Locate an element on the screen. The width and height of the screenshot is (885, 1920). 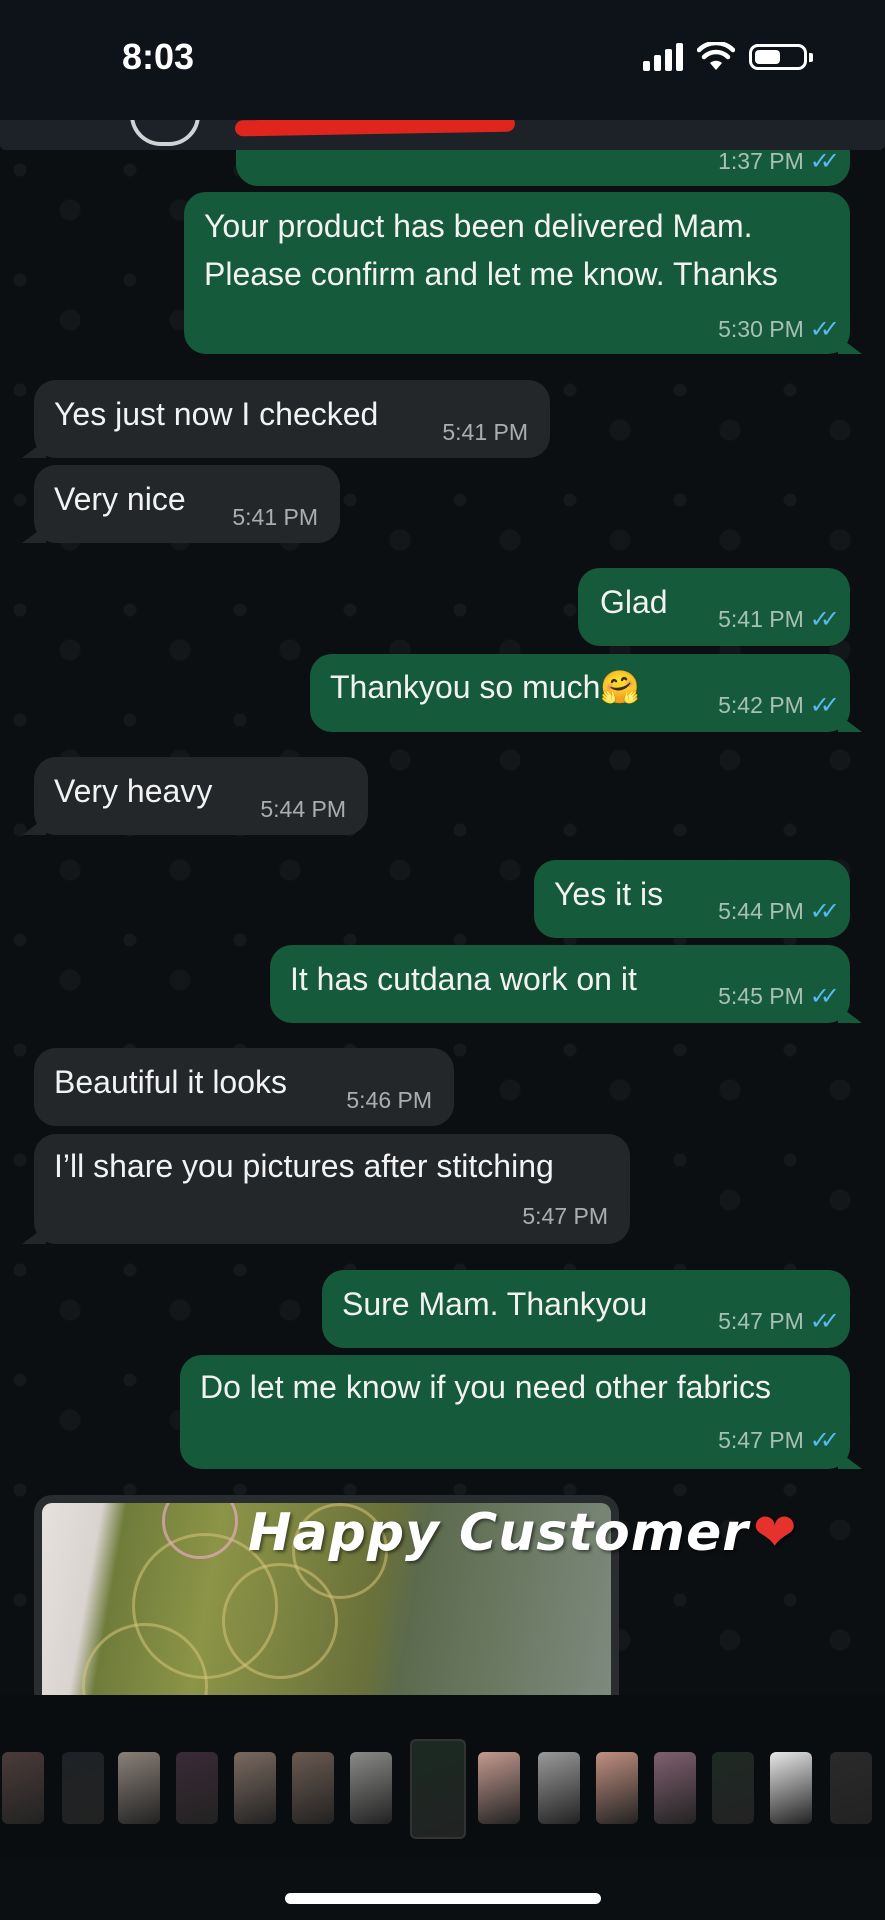
thumbnail-strip is located at coordinates (442, 1777).